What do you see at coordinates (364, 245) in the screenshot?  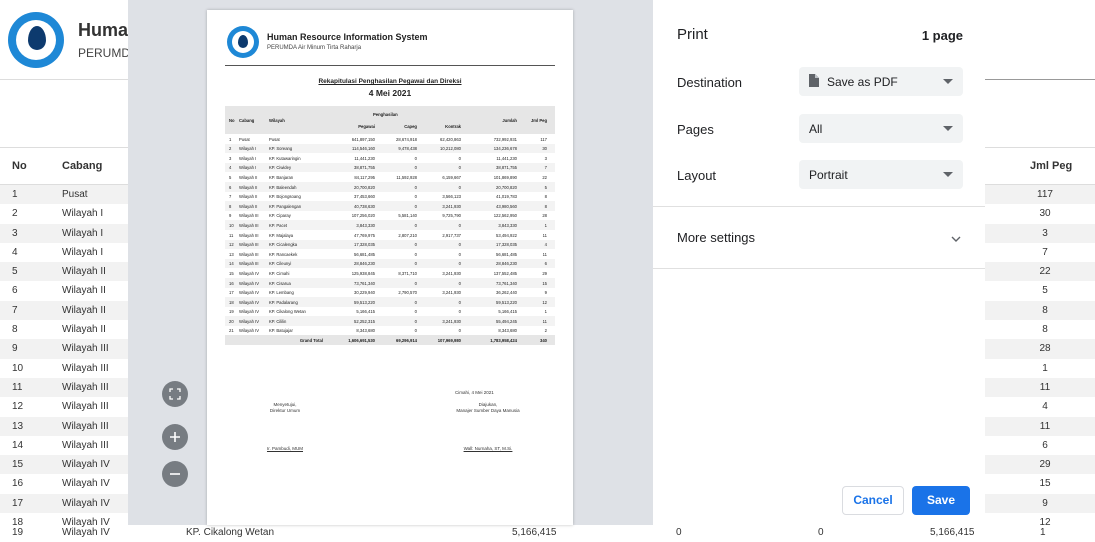 I see `cell-pegawai: 17,328,035` at bounding box center [364, 245].